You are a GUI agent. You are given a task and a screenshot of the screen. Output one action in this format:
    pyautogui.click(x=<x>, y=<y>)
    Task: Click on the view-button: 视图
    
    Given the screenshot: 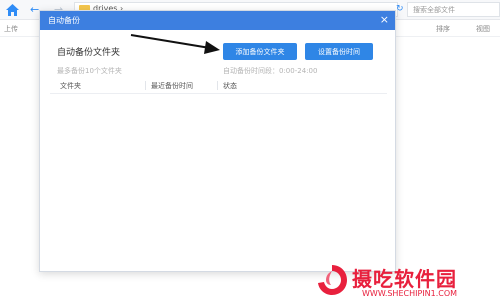 What is the action you would take?
    pyautogui.click(x=483, y=29)
    